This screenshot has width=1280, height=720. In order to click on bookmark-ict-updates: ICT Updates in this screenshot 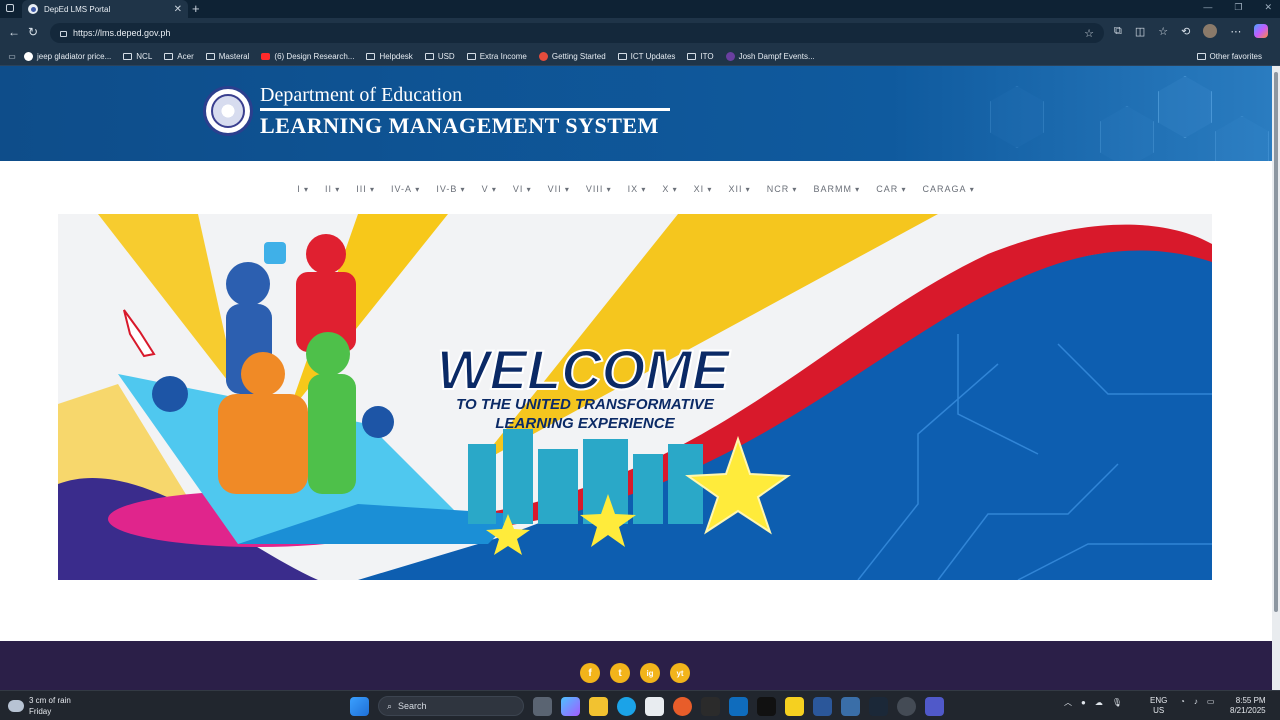, I will do `click(646, 56)`.